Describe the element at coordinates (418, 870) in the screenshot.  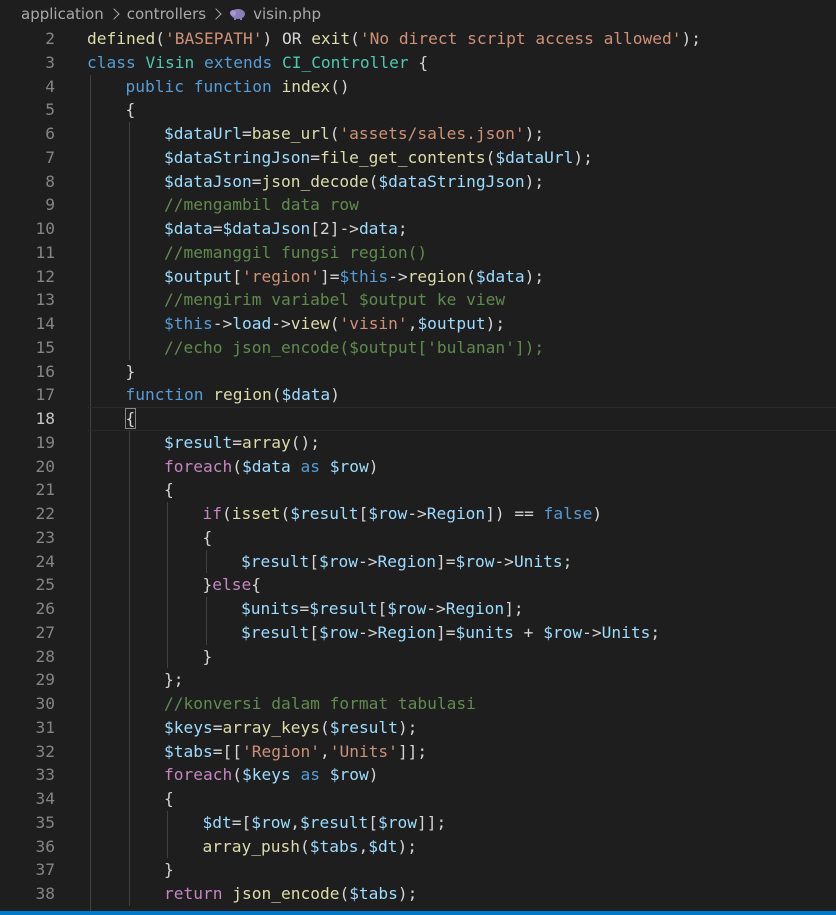
I see `code-line: 37}` at that location.